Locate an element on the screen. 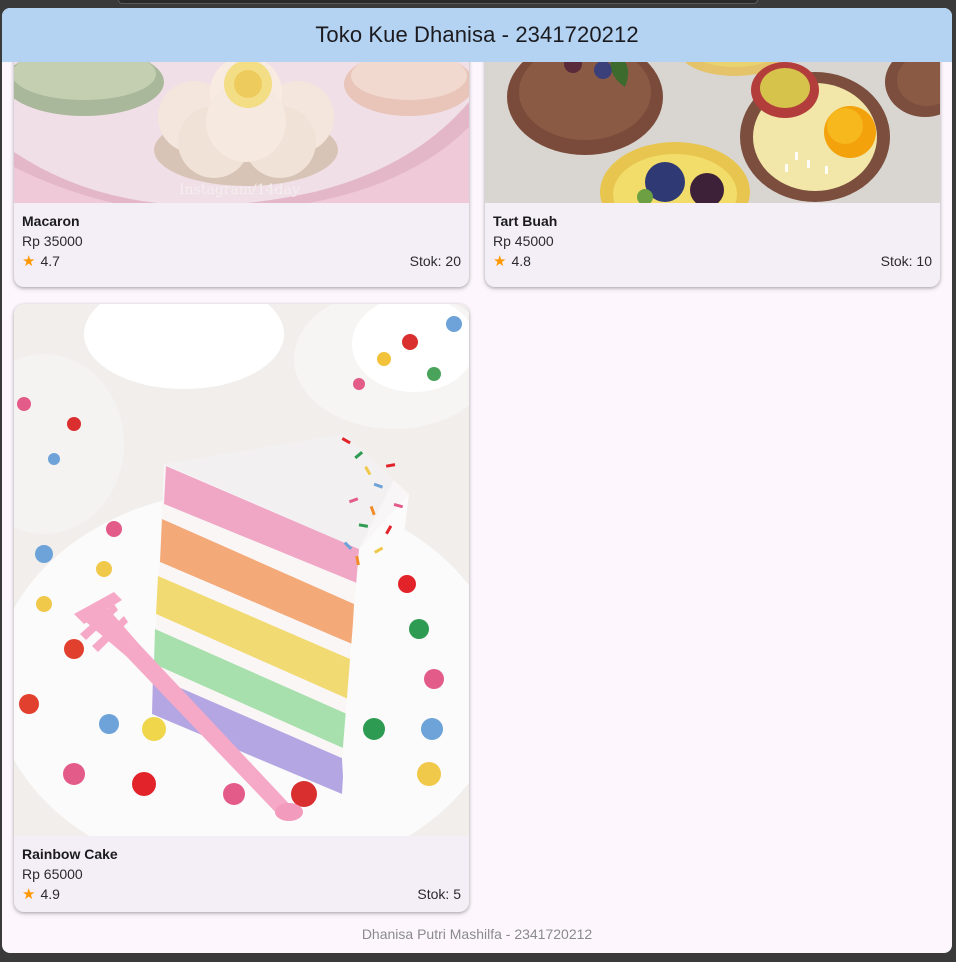  macaron-photo: Instagram/14day is located at coordinates (241, 132).